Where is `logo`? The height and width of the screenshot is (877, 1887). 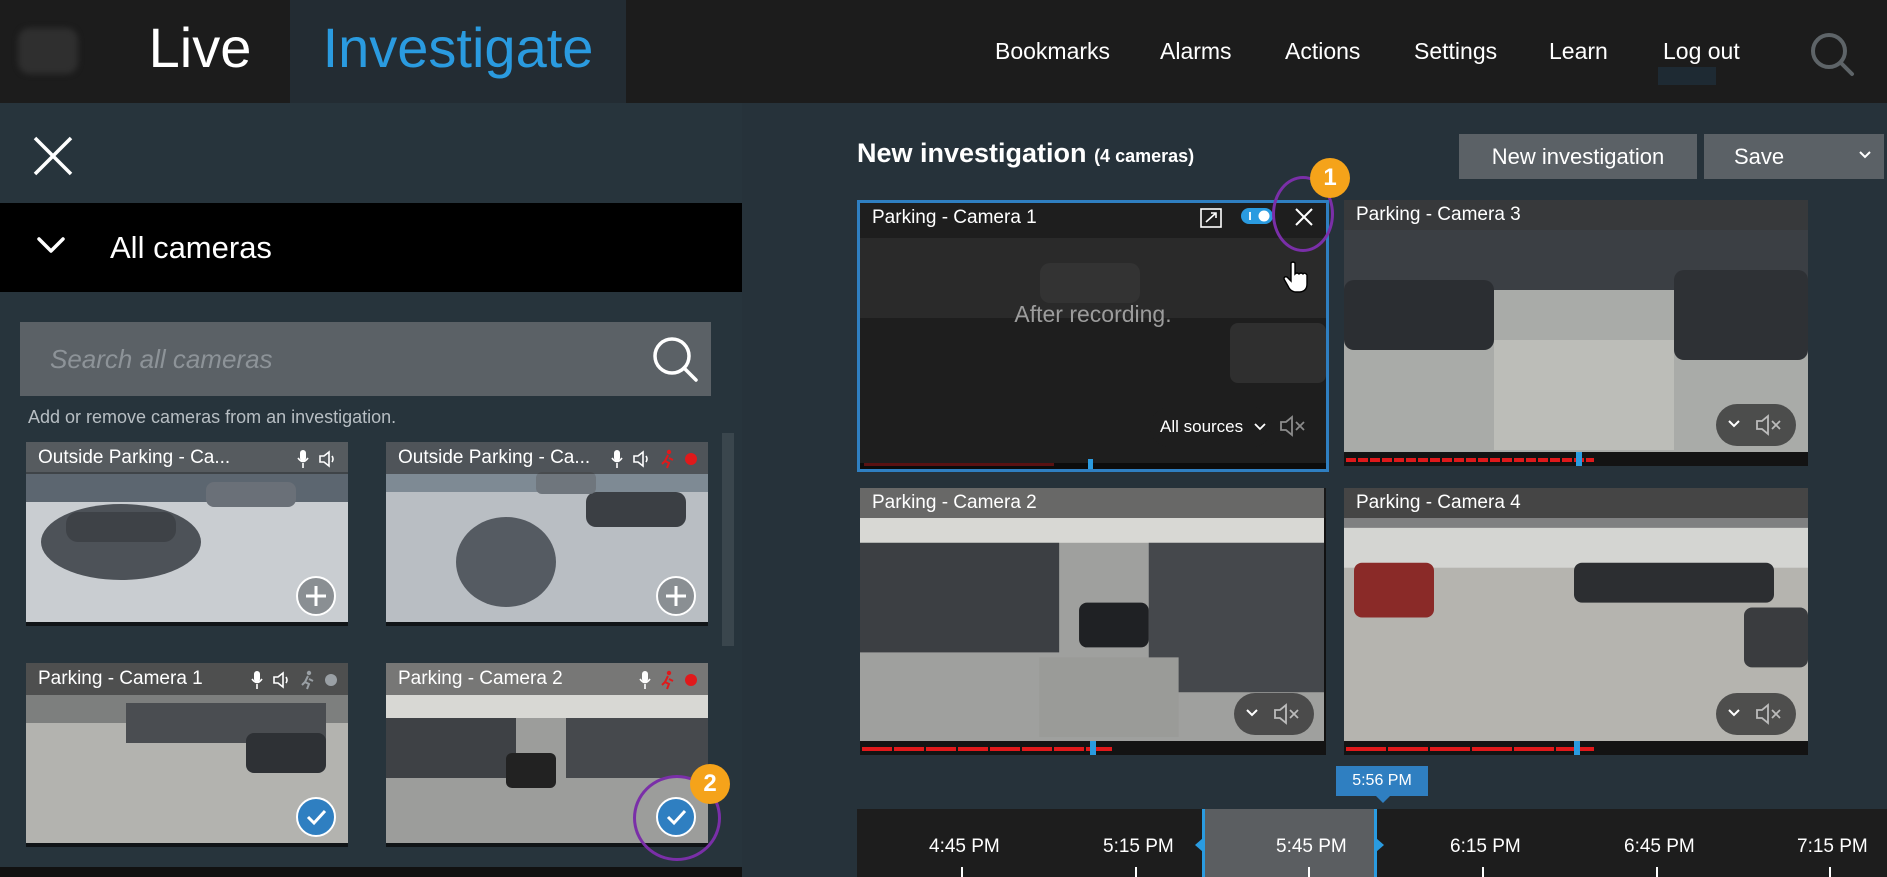
logo is located at coordinates (48, 51).